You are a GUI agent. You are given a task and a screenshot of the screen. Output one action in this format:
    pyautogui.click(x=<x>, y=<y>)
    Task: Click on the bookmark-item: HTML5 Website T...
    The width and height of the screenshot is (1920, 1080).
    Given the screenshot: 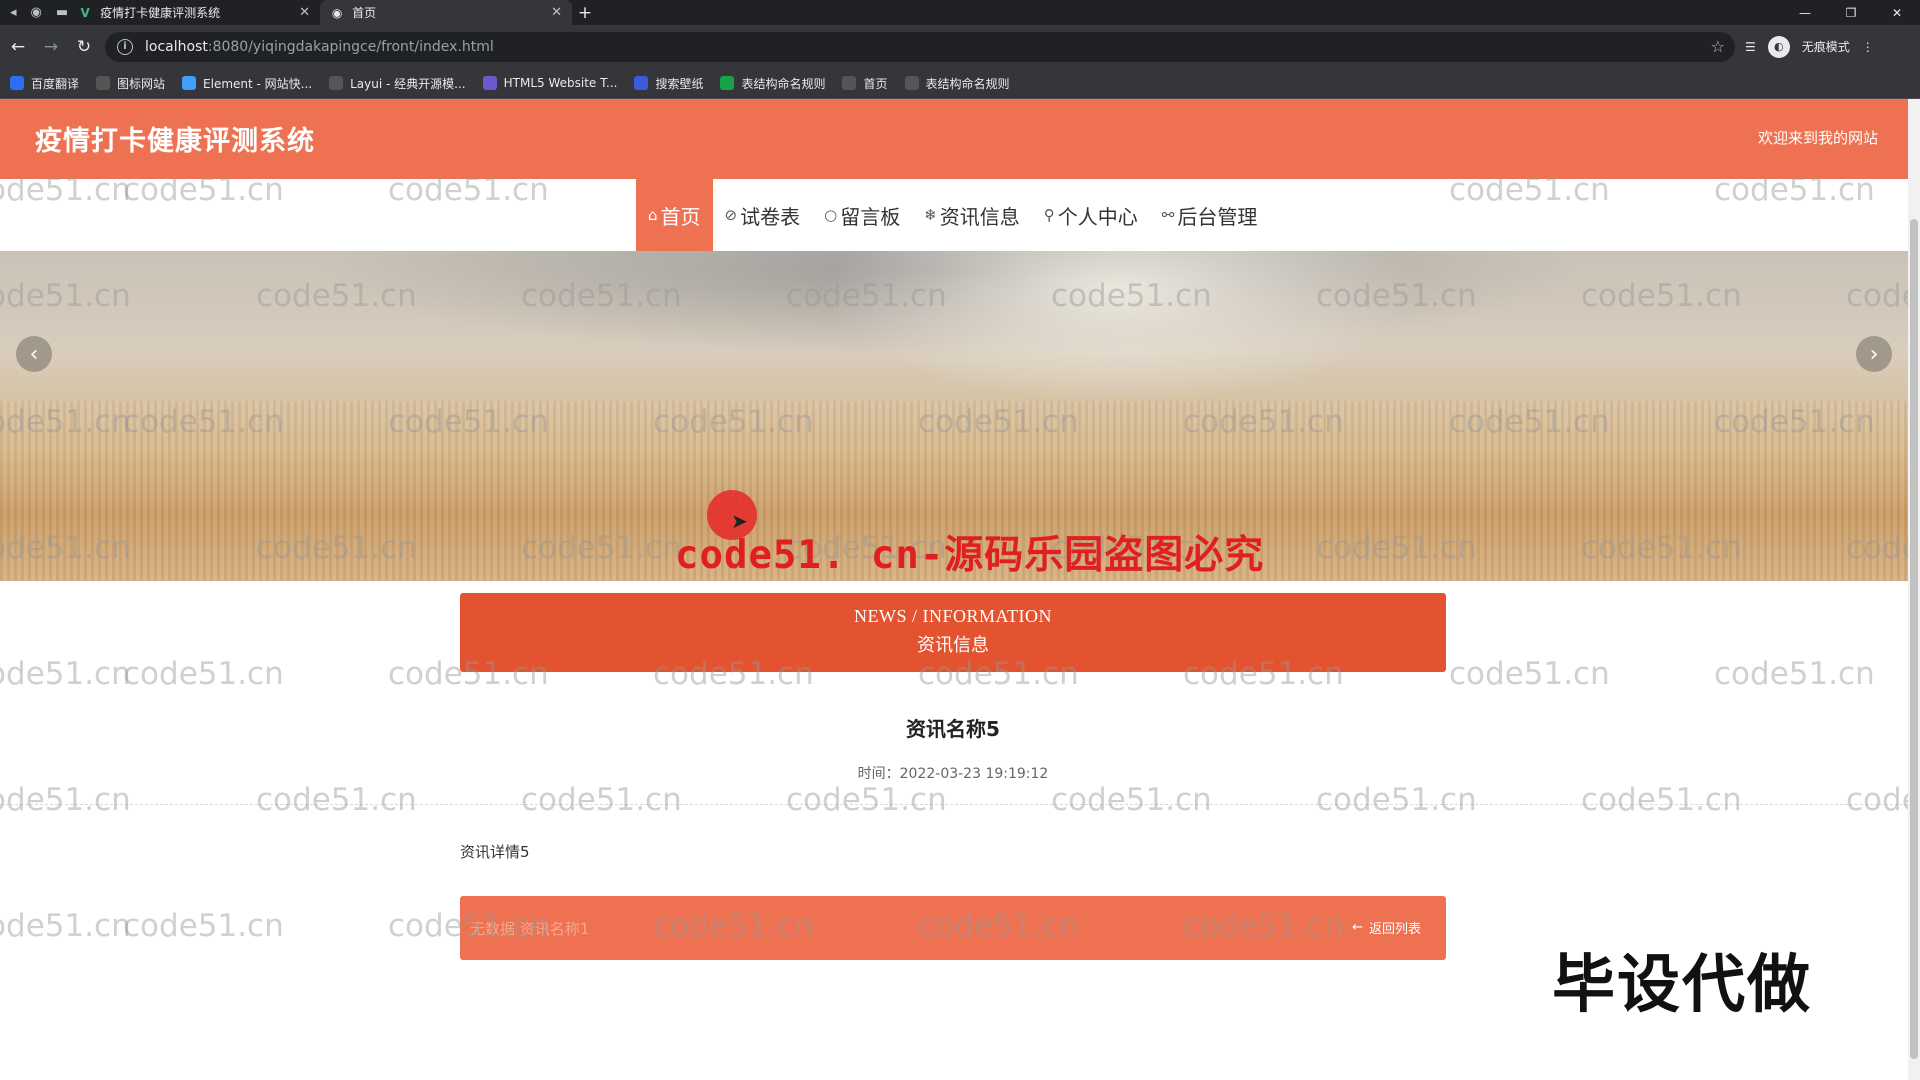 What is the action you would take?
    pyautogui.click(x=550, y=83)
    